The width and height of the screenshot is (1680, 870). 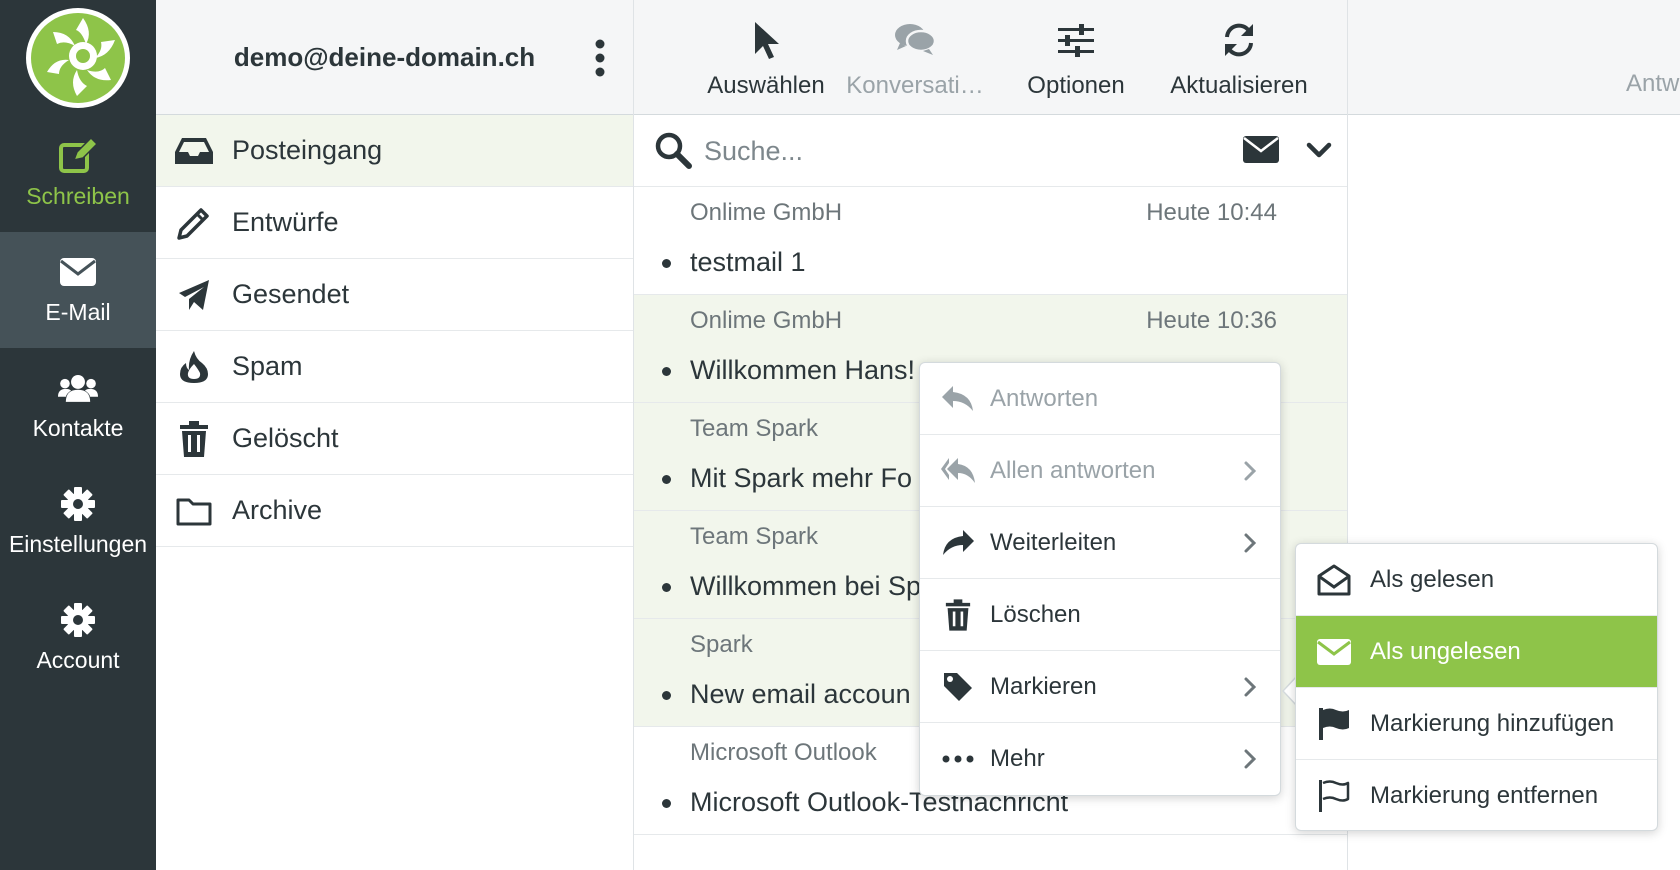 I want to click on folder-sent: Gesendet, so click(x=394, y=295).